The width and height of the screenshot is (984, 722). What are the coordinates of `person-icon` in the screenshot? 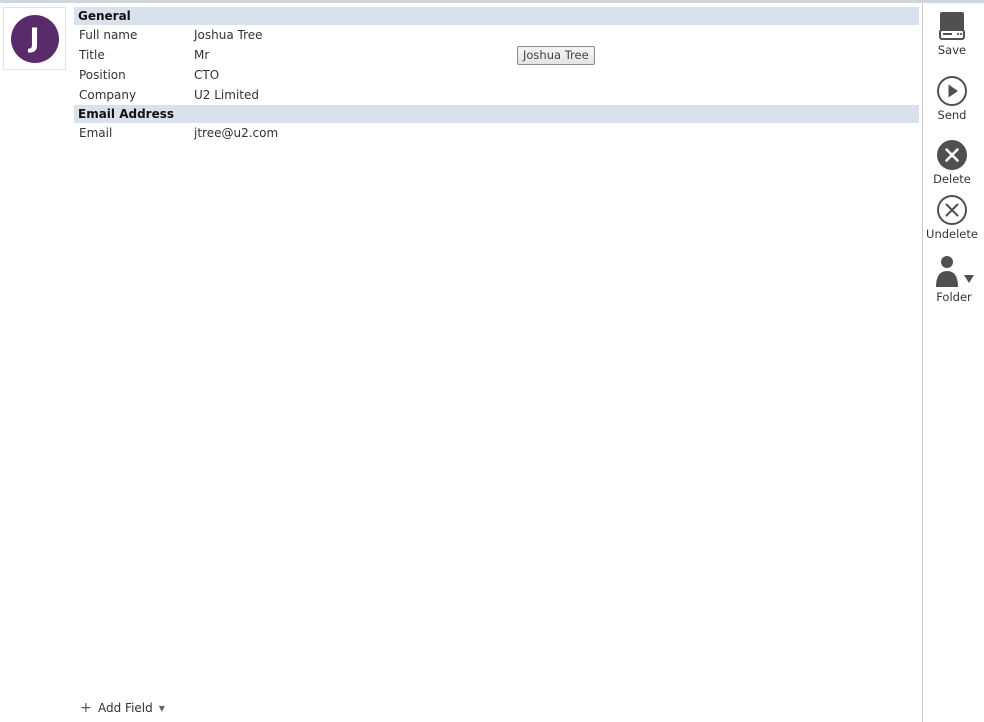 It's located at (947, 271).